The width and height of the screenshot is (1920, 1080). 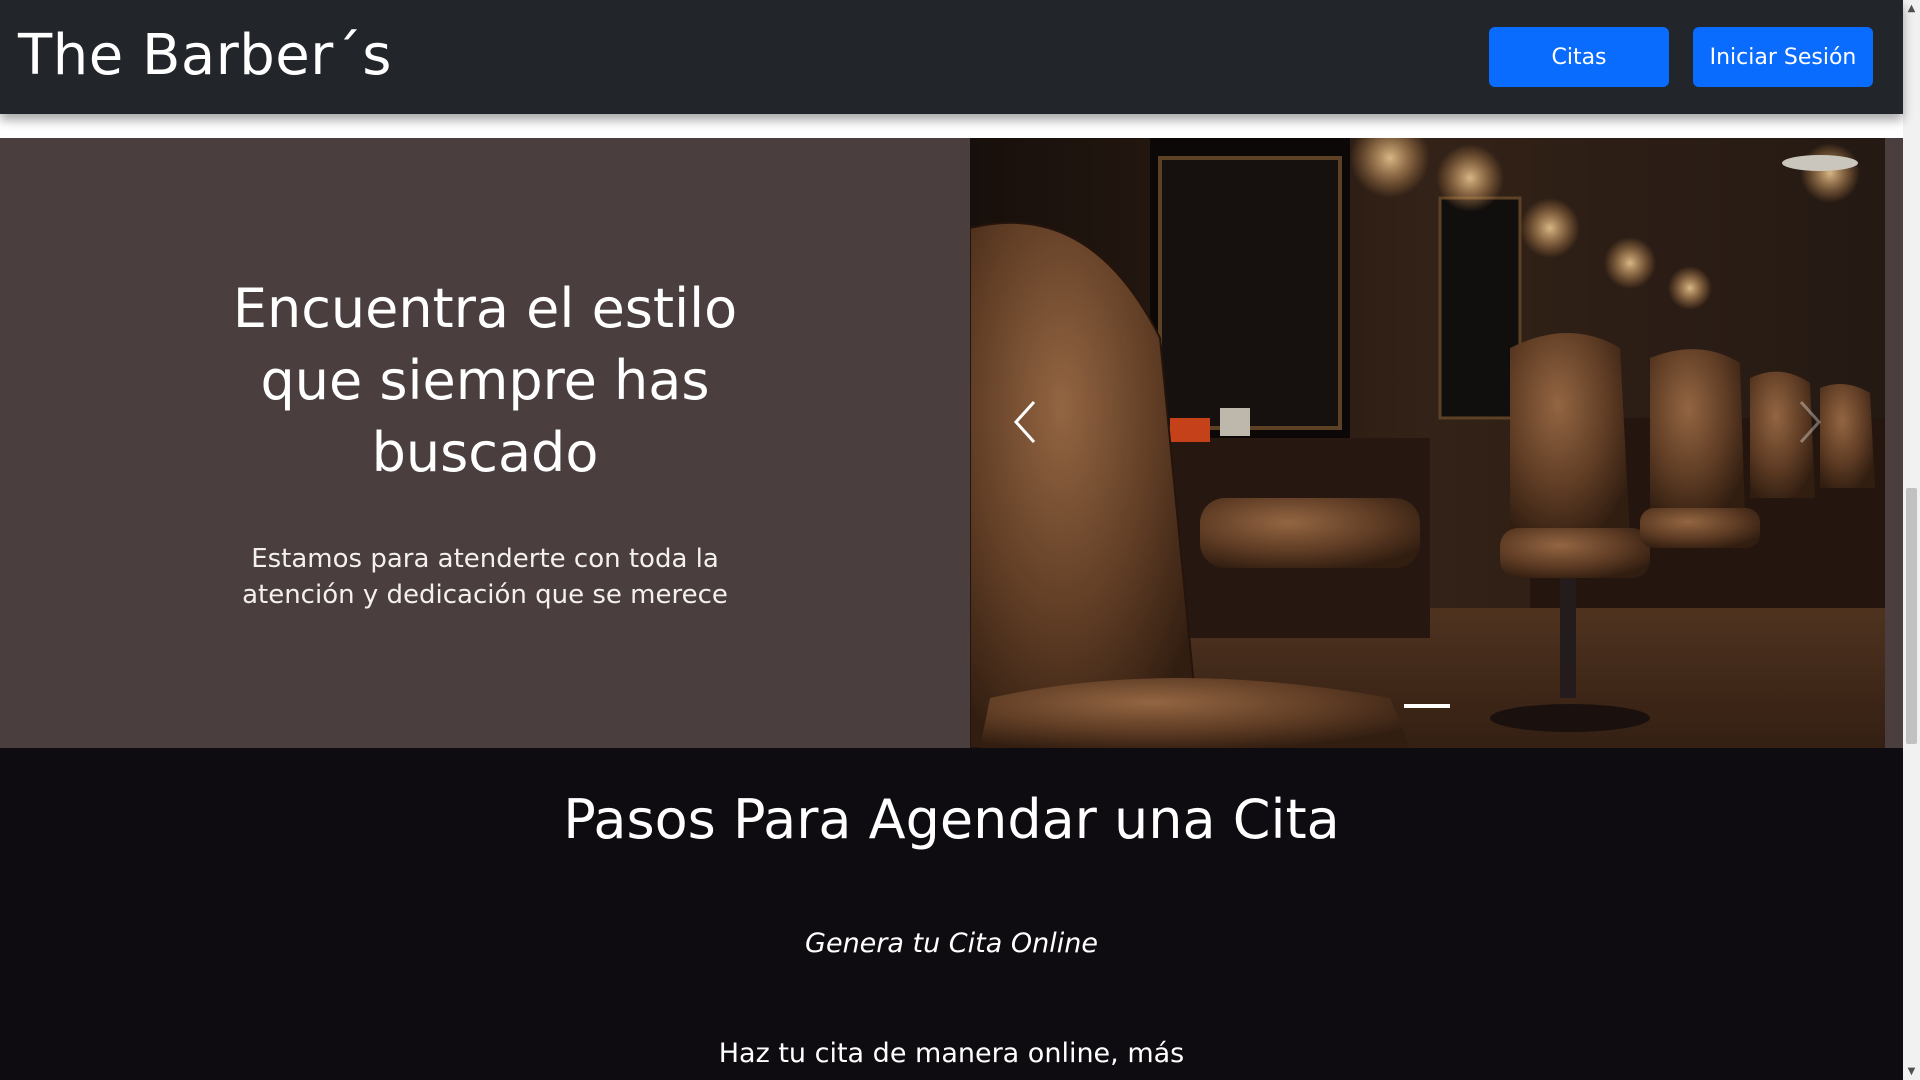 What do you see at coordinates (205, 56) in the screenshot?
I see `brand-logo-text: The Barber´s` at bounding box center [205, 56].